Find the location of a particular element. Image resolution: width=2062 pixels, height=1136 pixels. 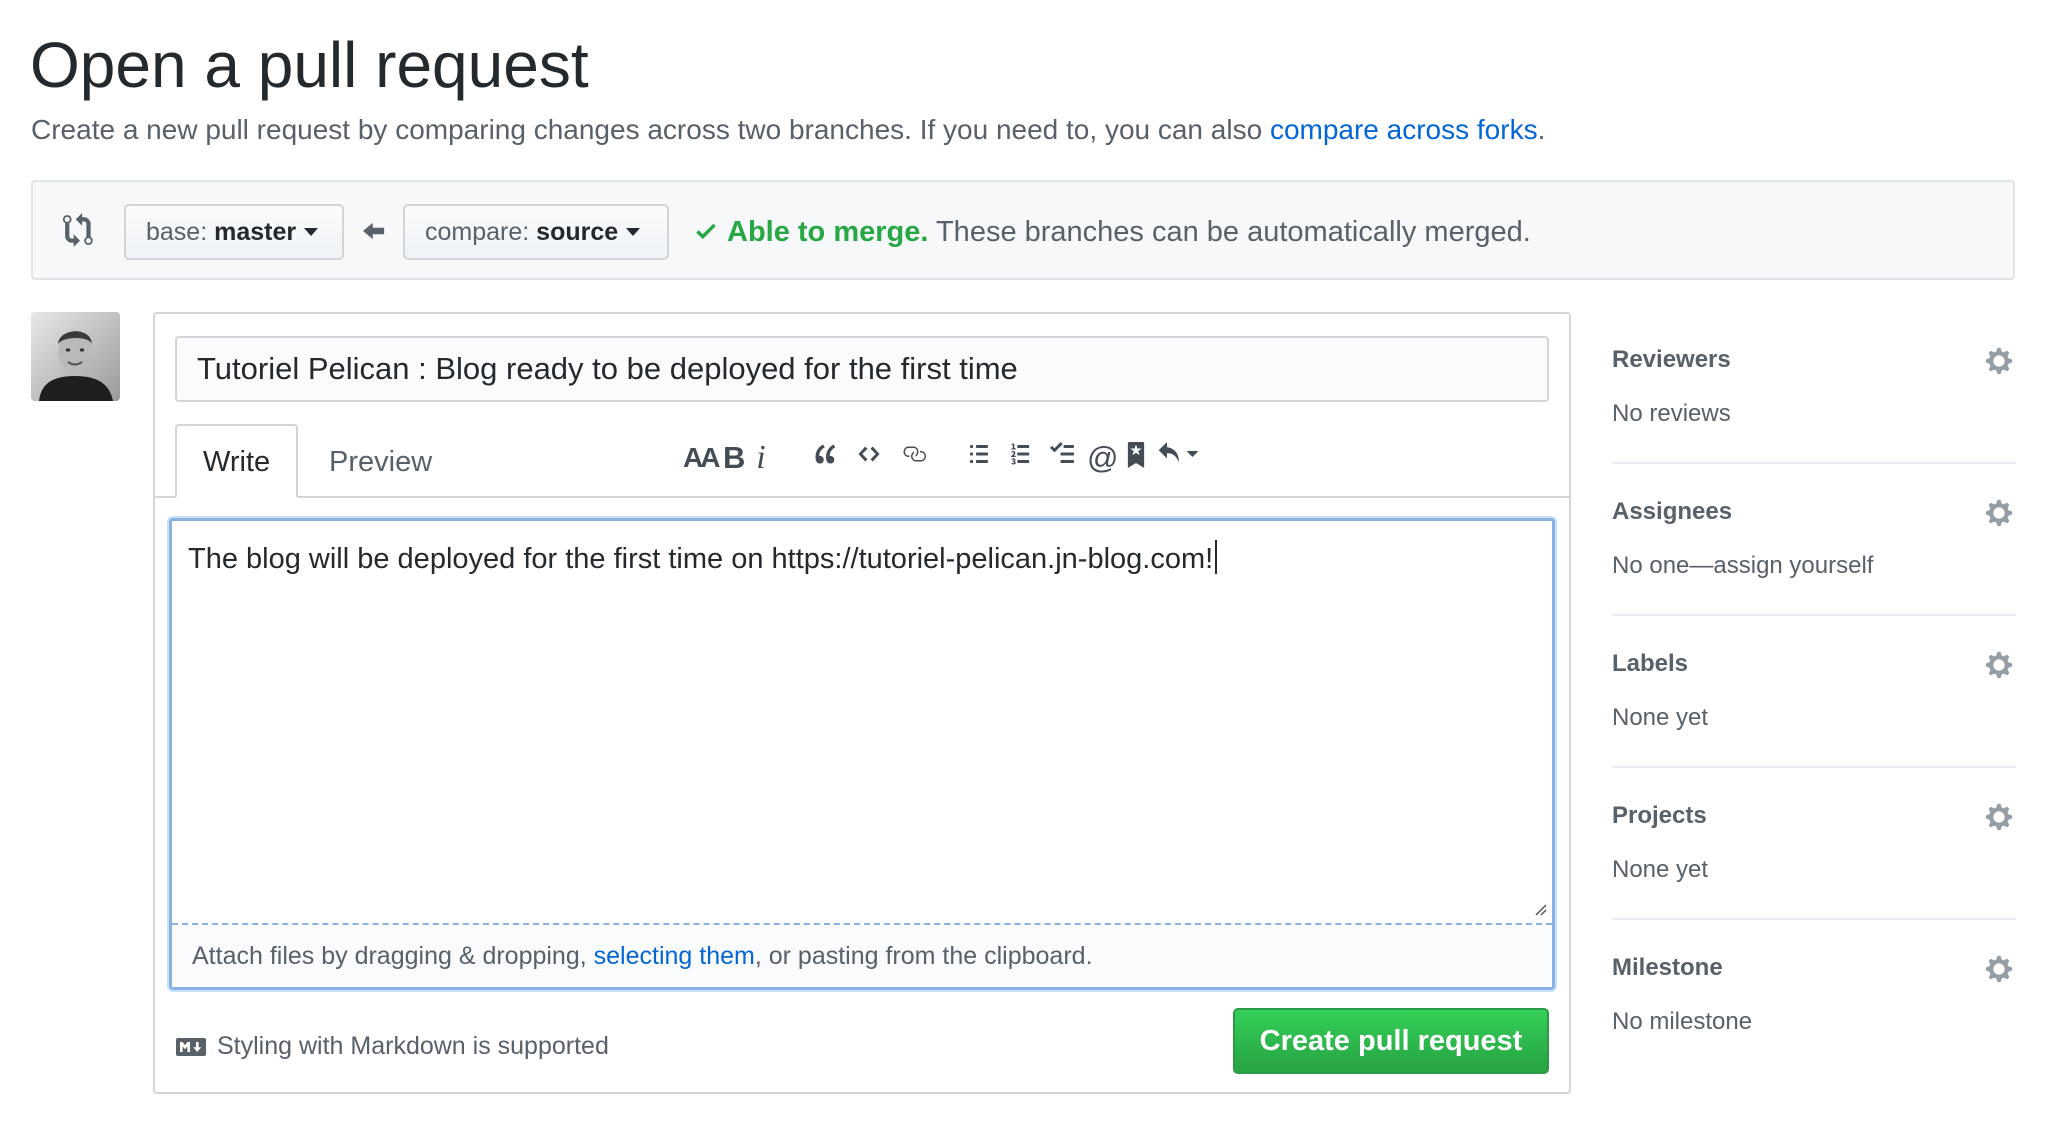

markdown-note-text: Styling with Markdown is supported is located at coordinates (413, 1046).